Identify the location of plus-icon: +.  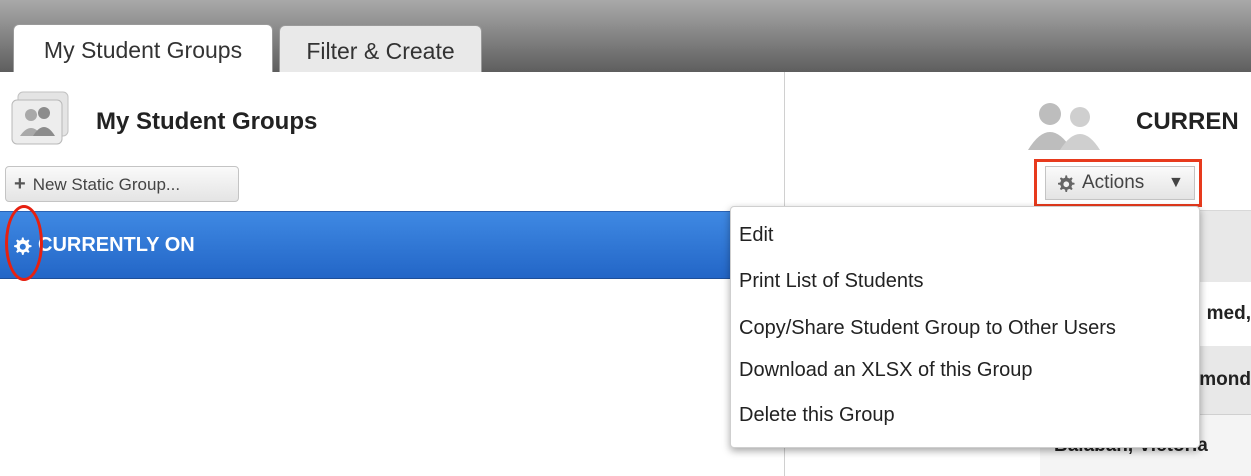
(20, 184).